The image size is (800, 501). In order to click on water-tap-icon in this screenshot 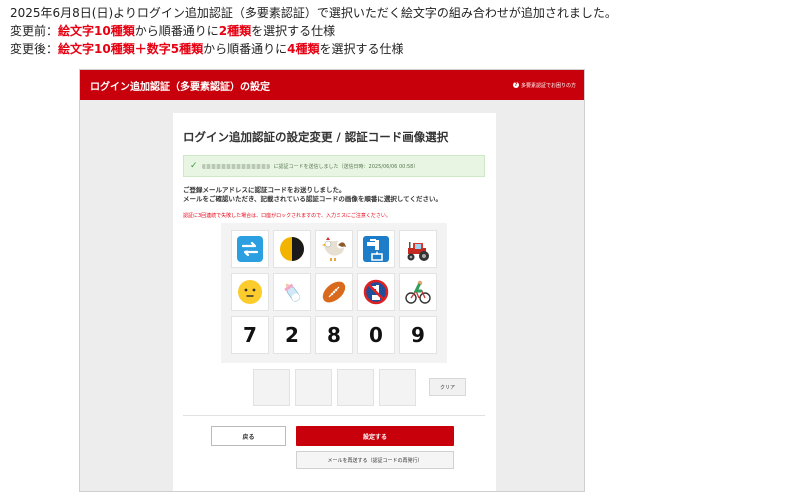, I will do `click(376, 249)`.